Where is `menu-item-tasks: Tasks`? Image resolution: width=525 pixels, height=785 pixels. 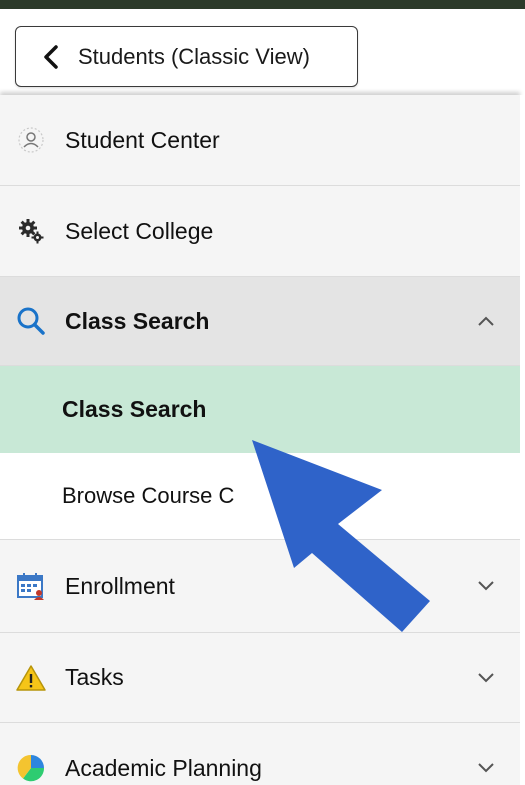
menu-item-tasks: Tasks is located at coordinates (260, 678).